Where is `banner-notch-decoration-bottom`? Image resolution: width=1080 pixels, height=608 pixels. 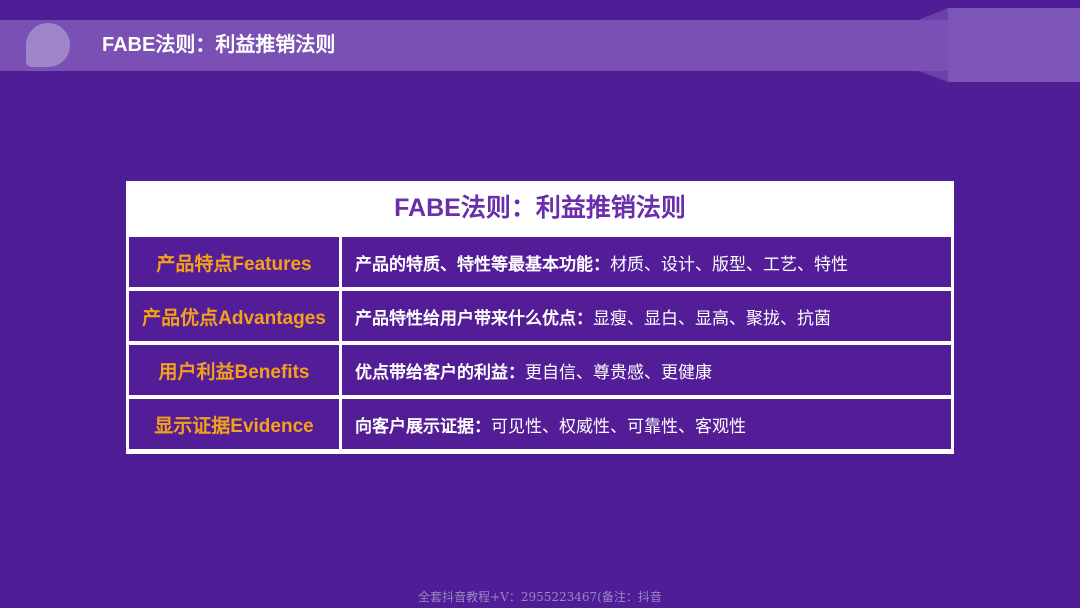 banner-notch-decoration-bottom is located at coordinates (933, 76).